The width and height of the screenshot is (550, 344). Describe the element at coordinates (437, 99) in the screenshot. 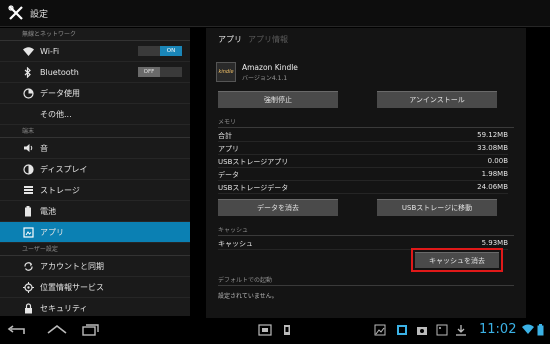

I see `uninstall-button: アンインストール` at that location.